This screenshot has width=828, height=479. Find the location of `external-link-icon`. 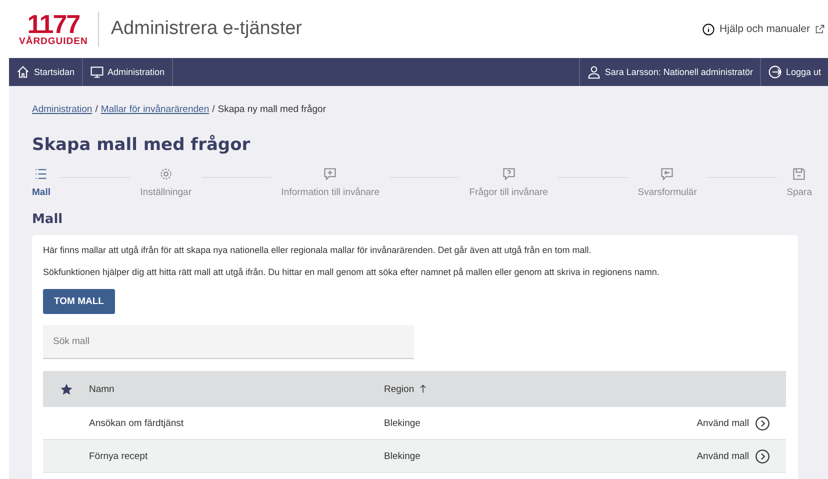

external-link-icon is located at coordinates (820, 29).